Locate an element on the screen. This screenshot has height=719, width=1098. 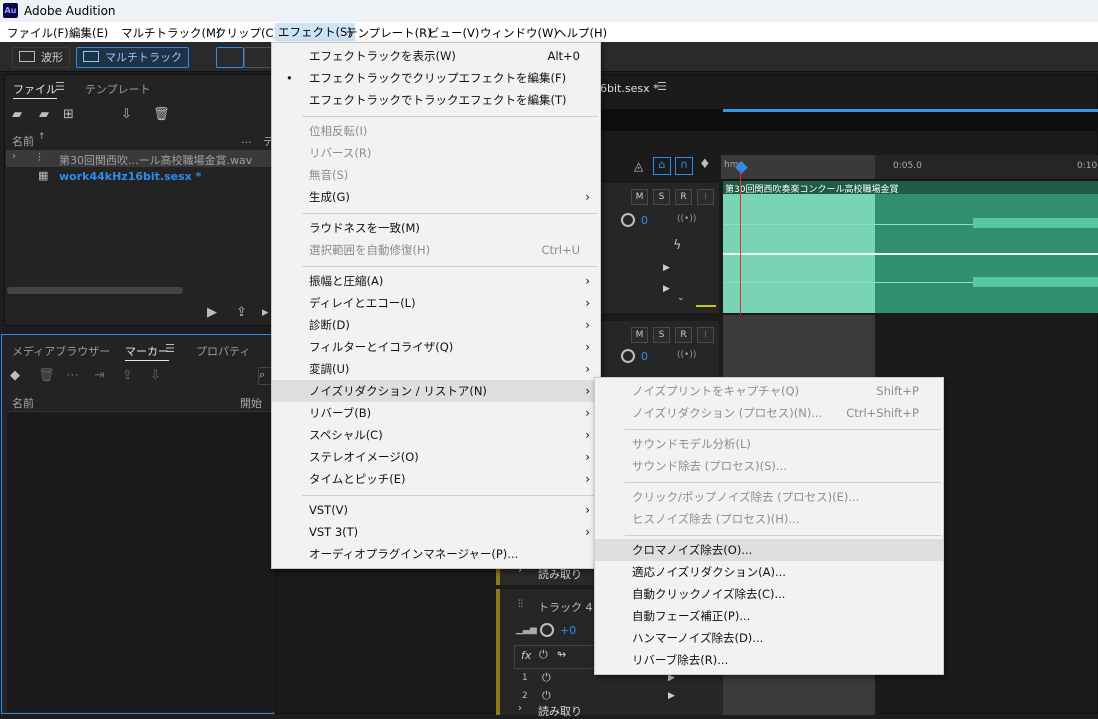
menu-edit: 編集(E) is located at coordinates (88, 33).